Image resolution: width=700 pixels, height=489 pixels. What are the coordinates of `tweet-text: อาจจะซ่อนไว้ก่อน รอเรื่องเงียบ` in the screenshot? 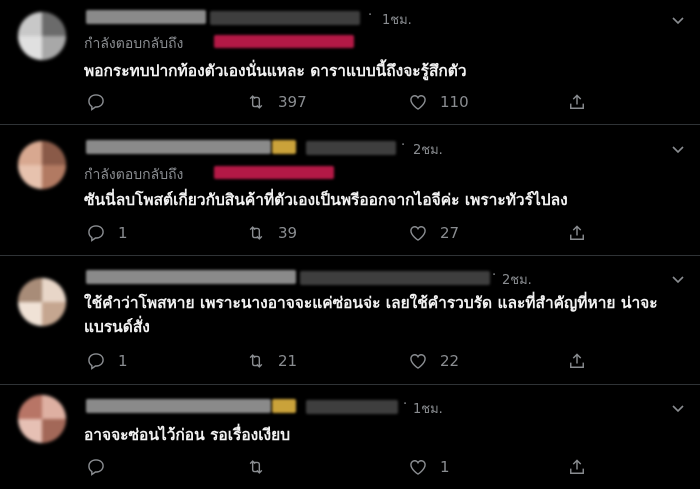 It's located at (187, 435).